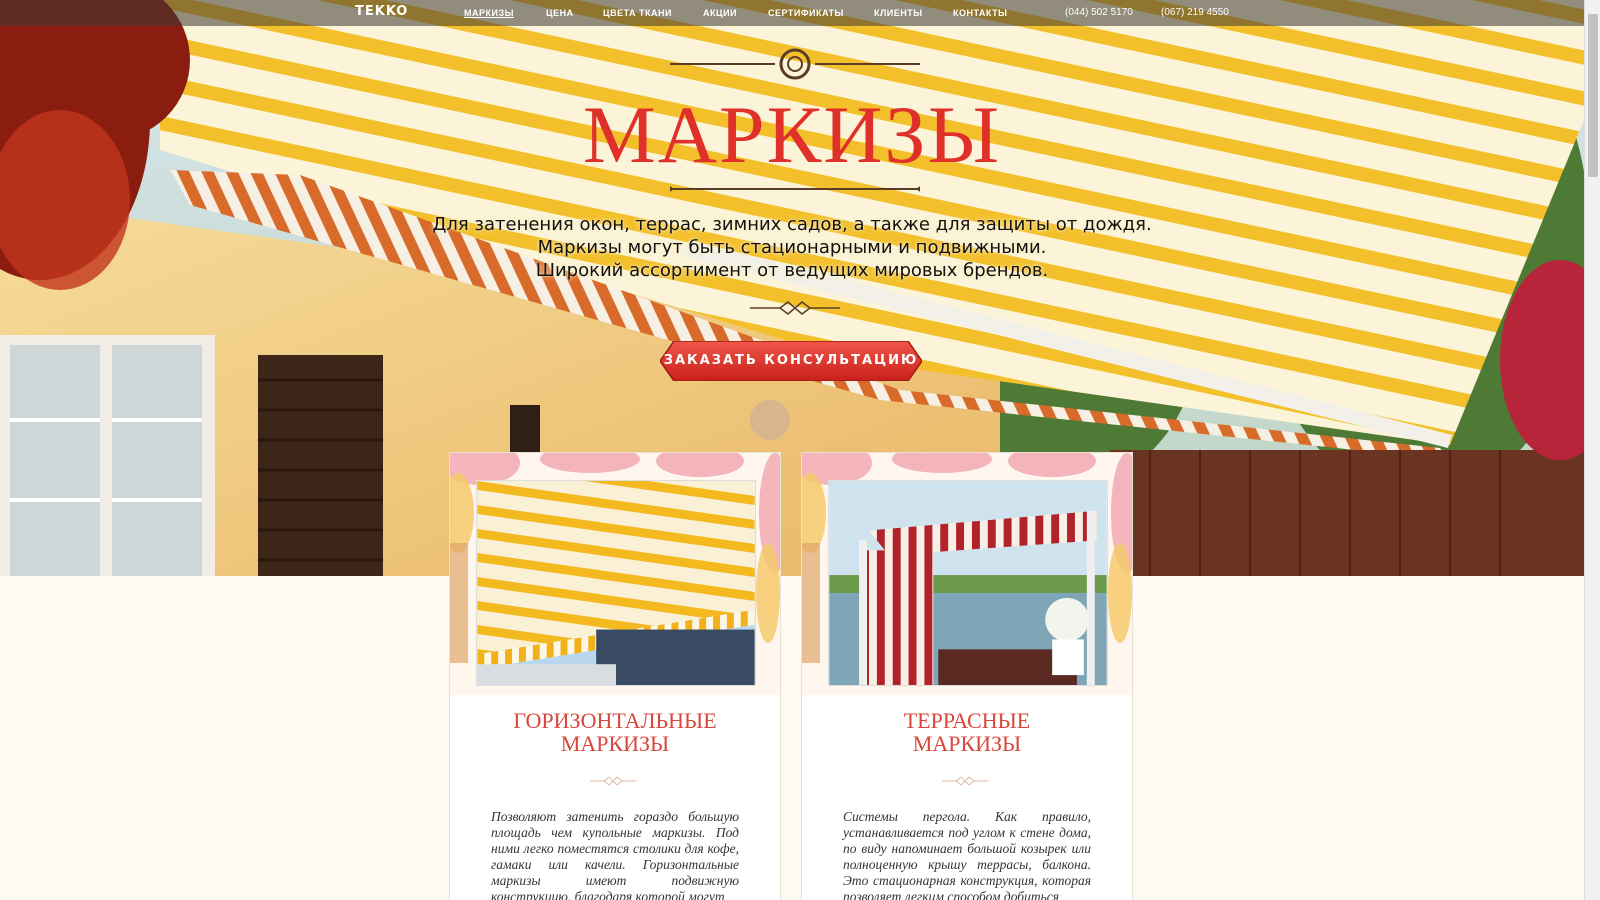  What do you see at coordinates (381, 11) in the screenshot?
I see `site-logo: TEKKO` at bounding box center [381, 11].